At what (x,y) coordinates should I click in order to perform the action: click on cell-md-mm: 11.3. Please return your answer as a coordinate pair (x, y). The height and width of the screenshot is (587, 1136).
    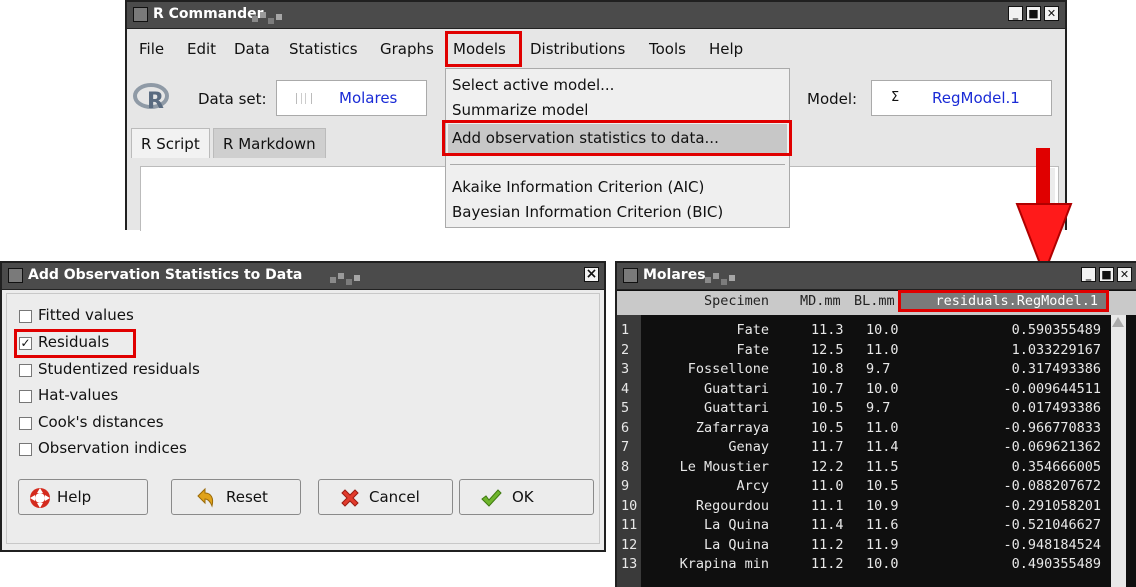
    Looking at the image, I should click on (827, 330).